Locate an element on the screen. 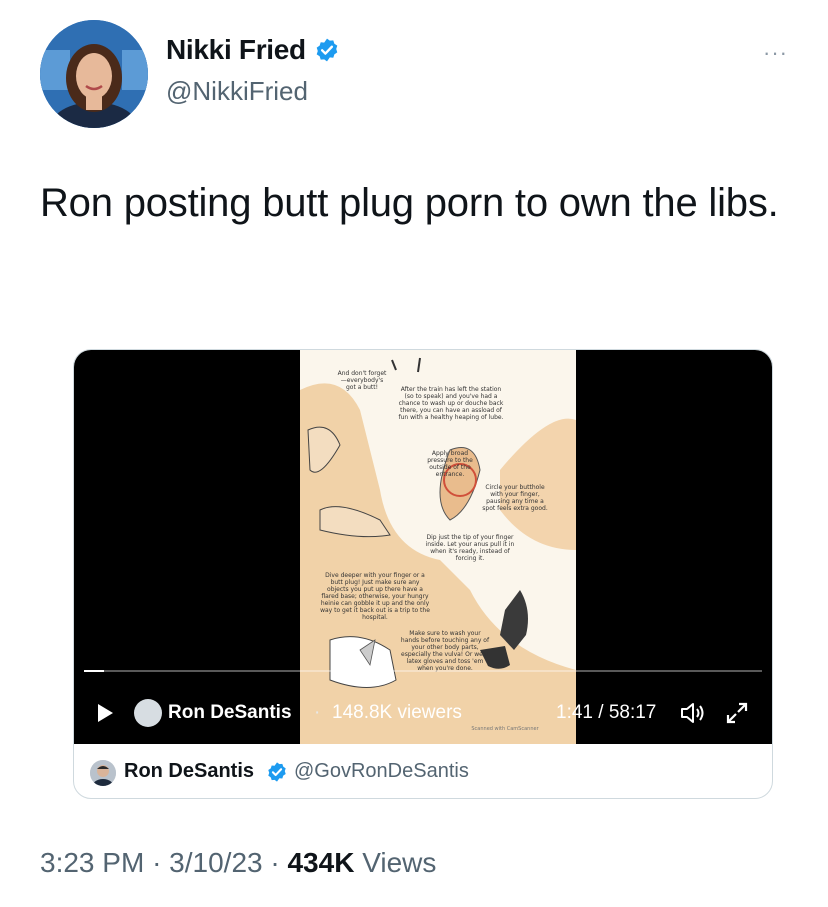  tweet-meta: 3:23 PM · 3/10/23 · 434K Views is located at coordinates (238, 863).